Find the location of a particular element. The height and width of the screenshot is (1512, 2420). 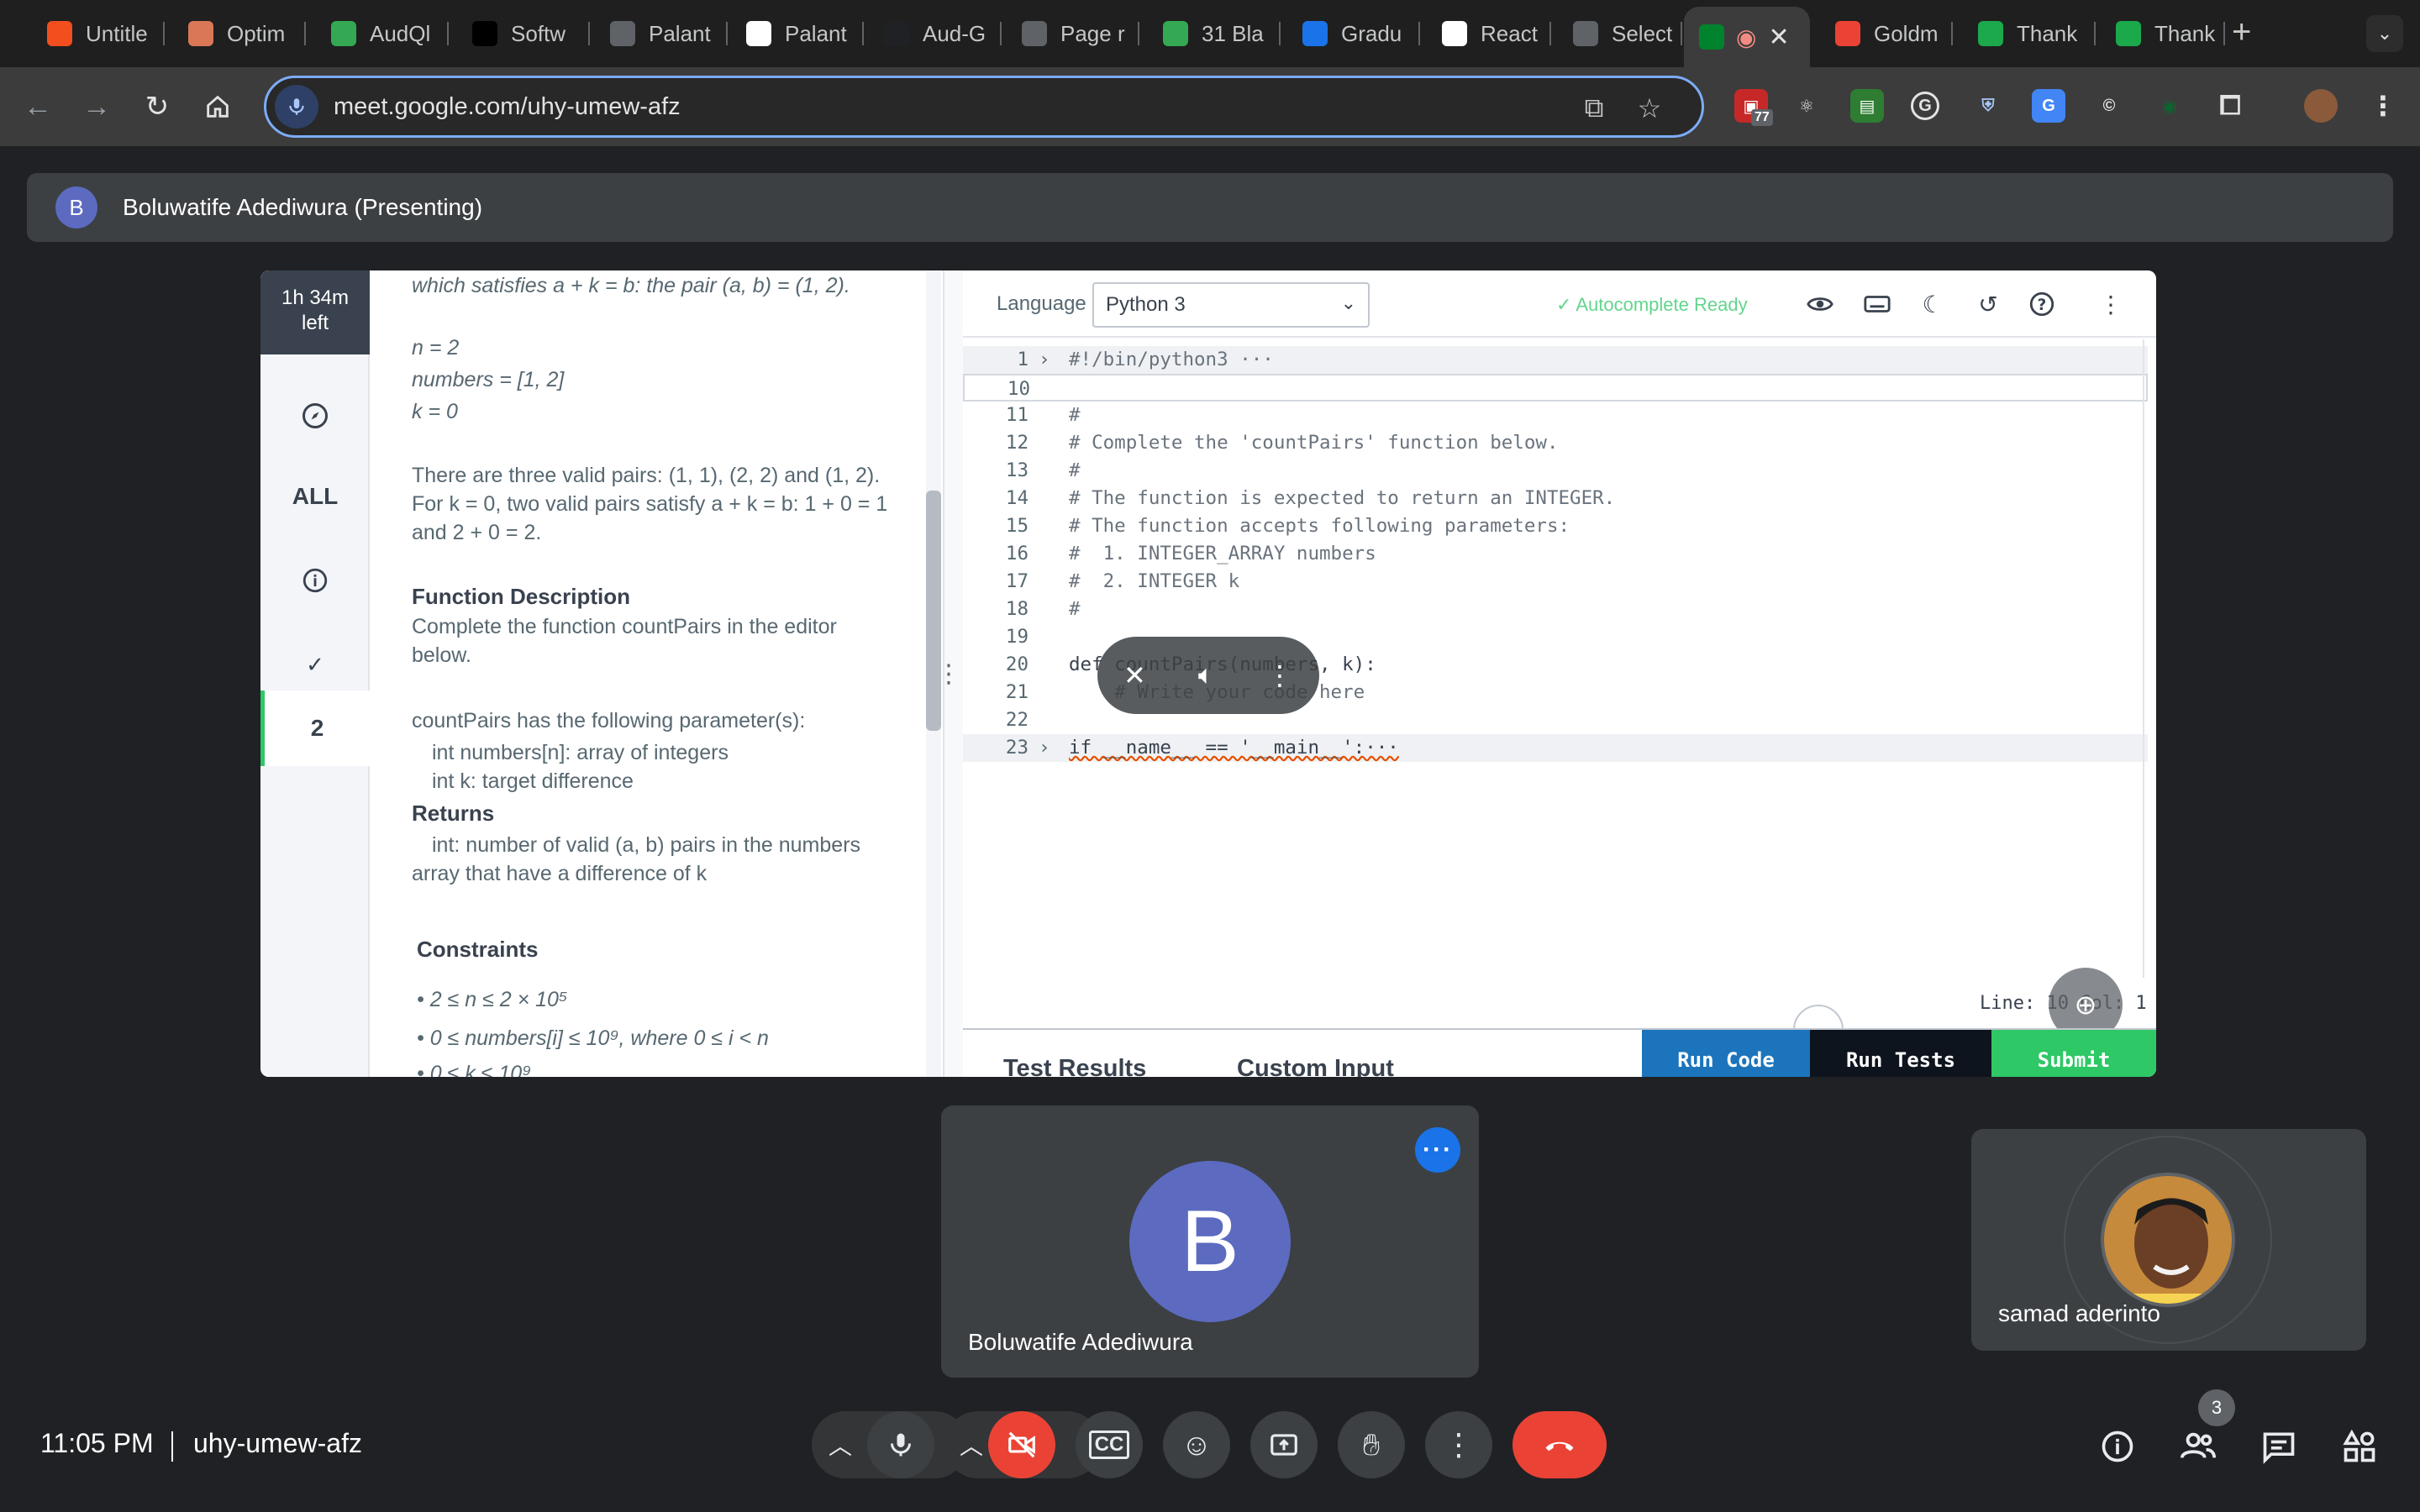

help-icon: ? is located at coordinates (2042, 304).